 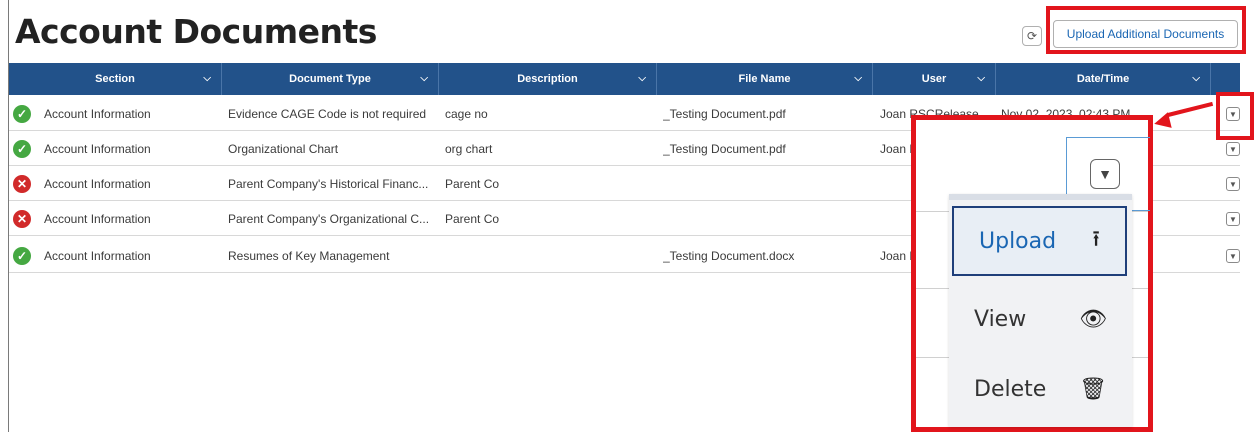 What do you see at coordinates (196, 31) in the screenshot?
I see `page-title: Account Documents` at bounding box center [196, 31].